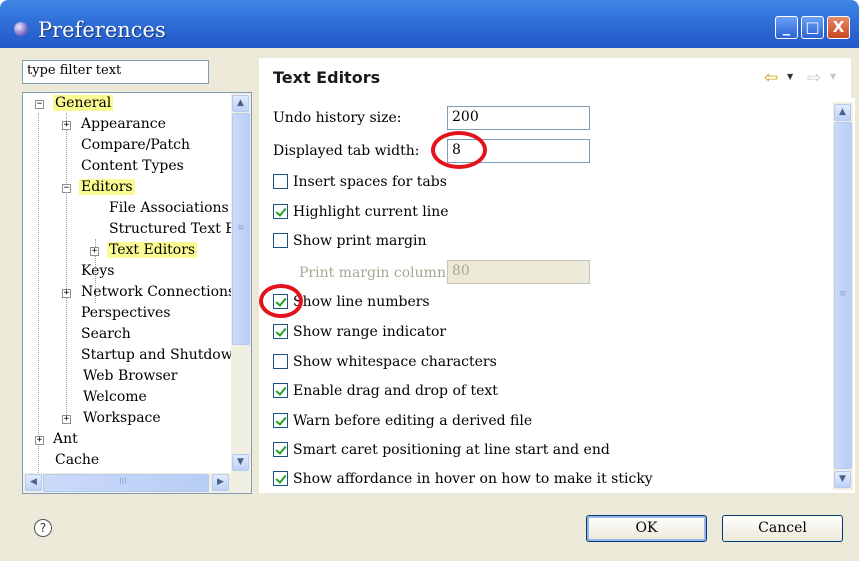 The image size is (859, 561). Describe the element at coordinates (137, 483) in the screenshot. I see `tree-horizontal-scrollbar: ◀ III ▶` at that location.